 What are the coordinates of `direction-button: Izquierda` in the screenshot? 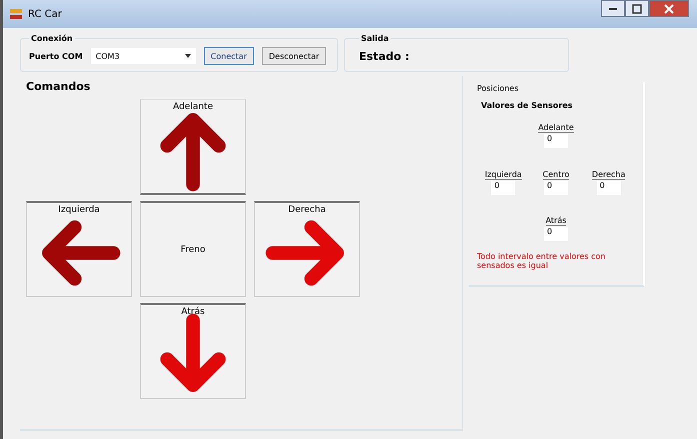 It's located at (79, 249).